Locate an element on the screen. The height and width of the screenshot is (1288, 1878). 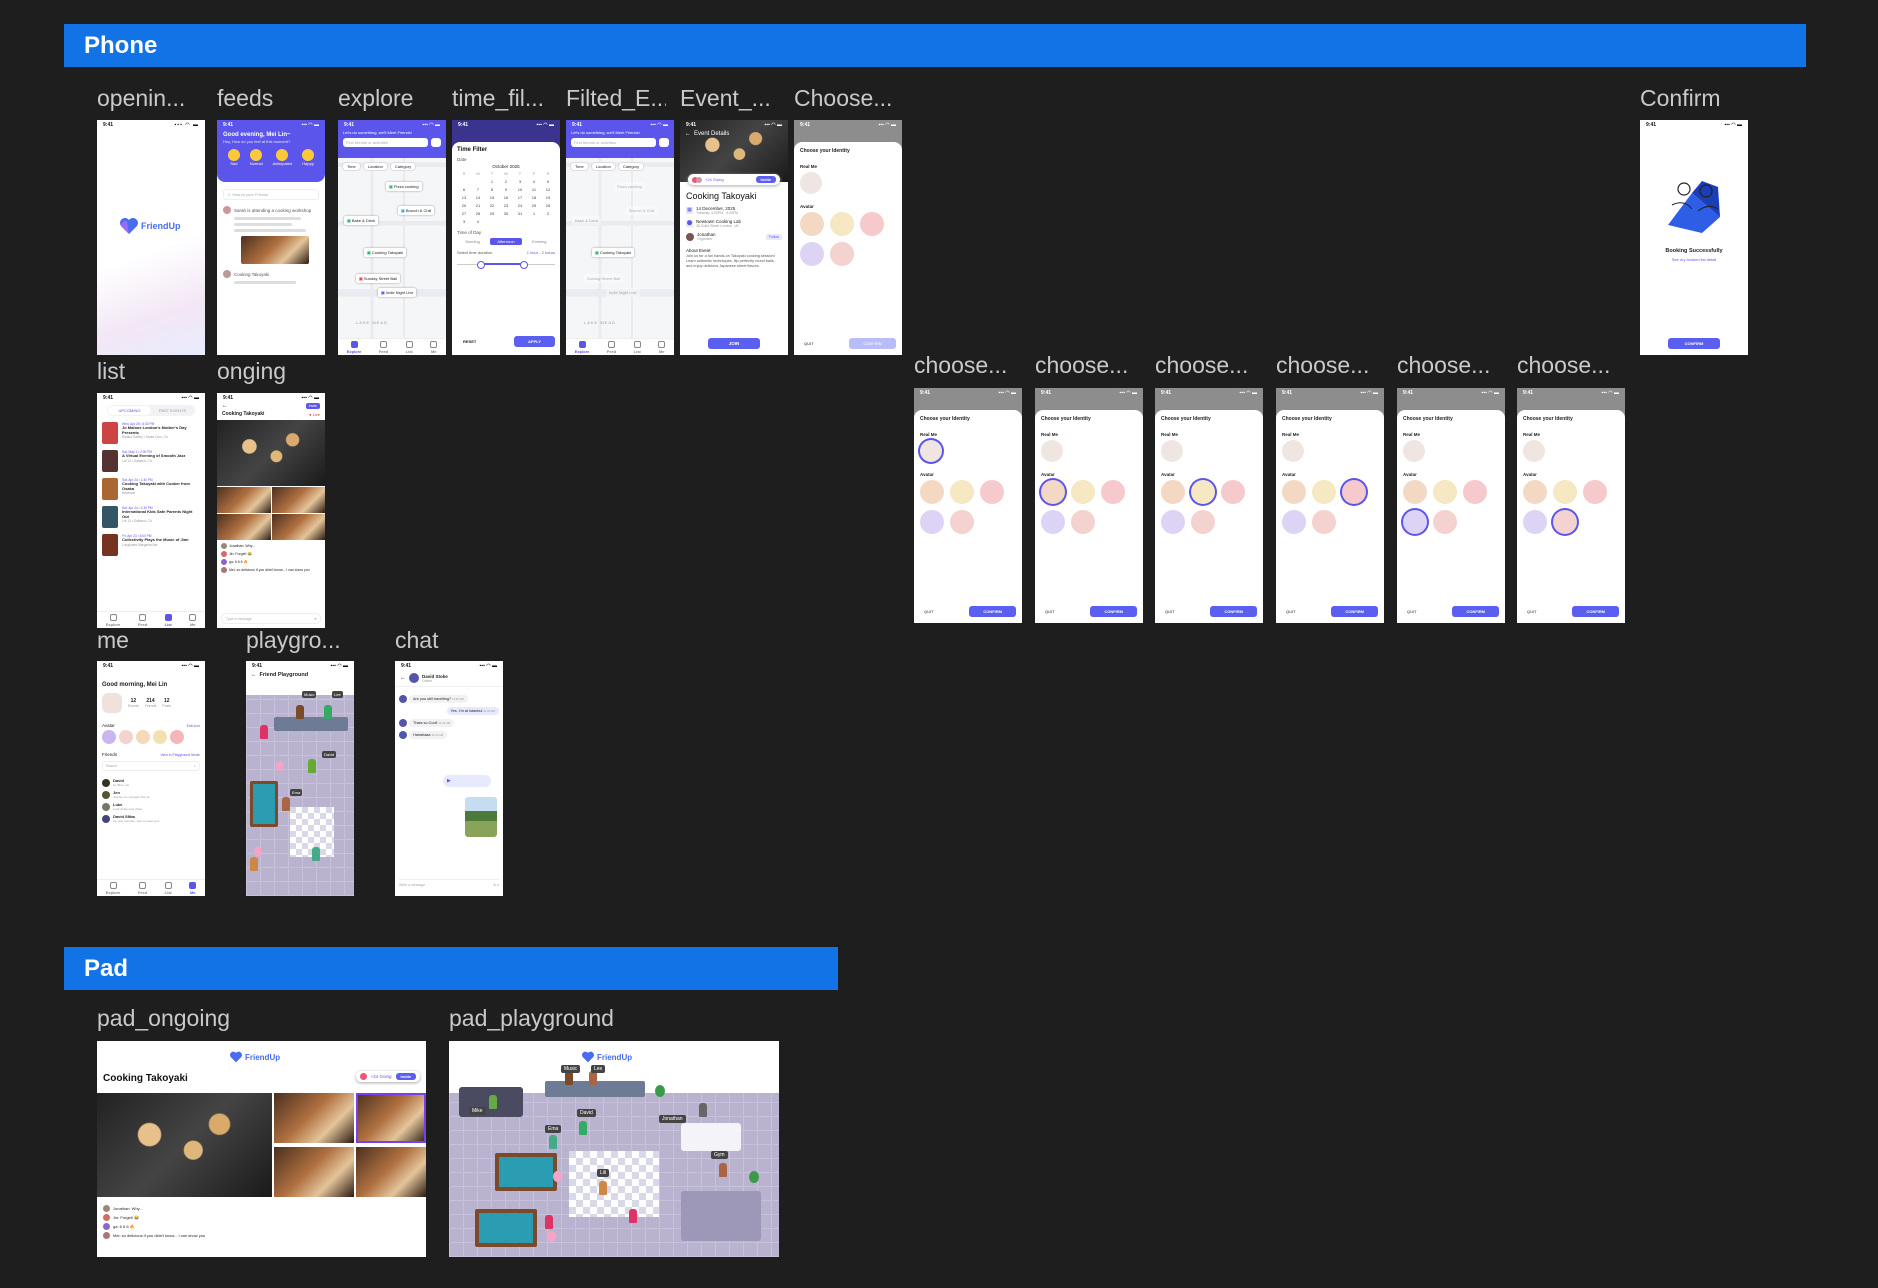
confirm-button-disabled: CONFIRM is located at coordinates (872, 343).